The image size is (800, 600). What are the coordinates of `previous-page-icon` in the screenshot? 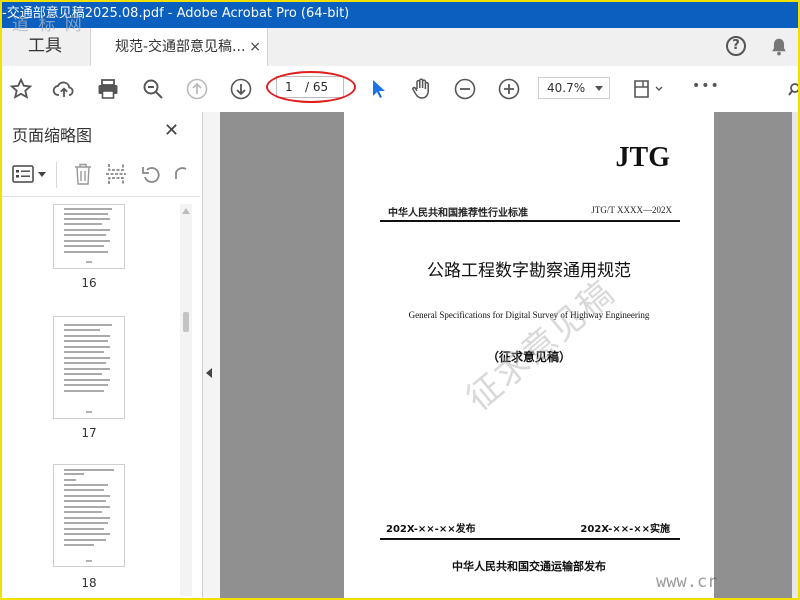 It's located at (197, 89).